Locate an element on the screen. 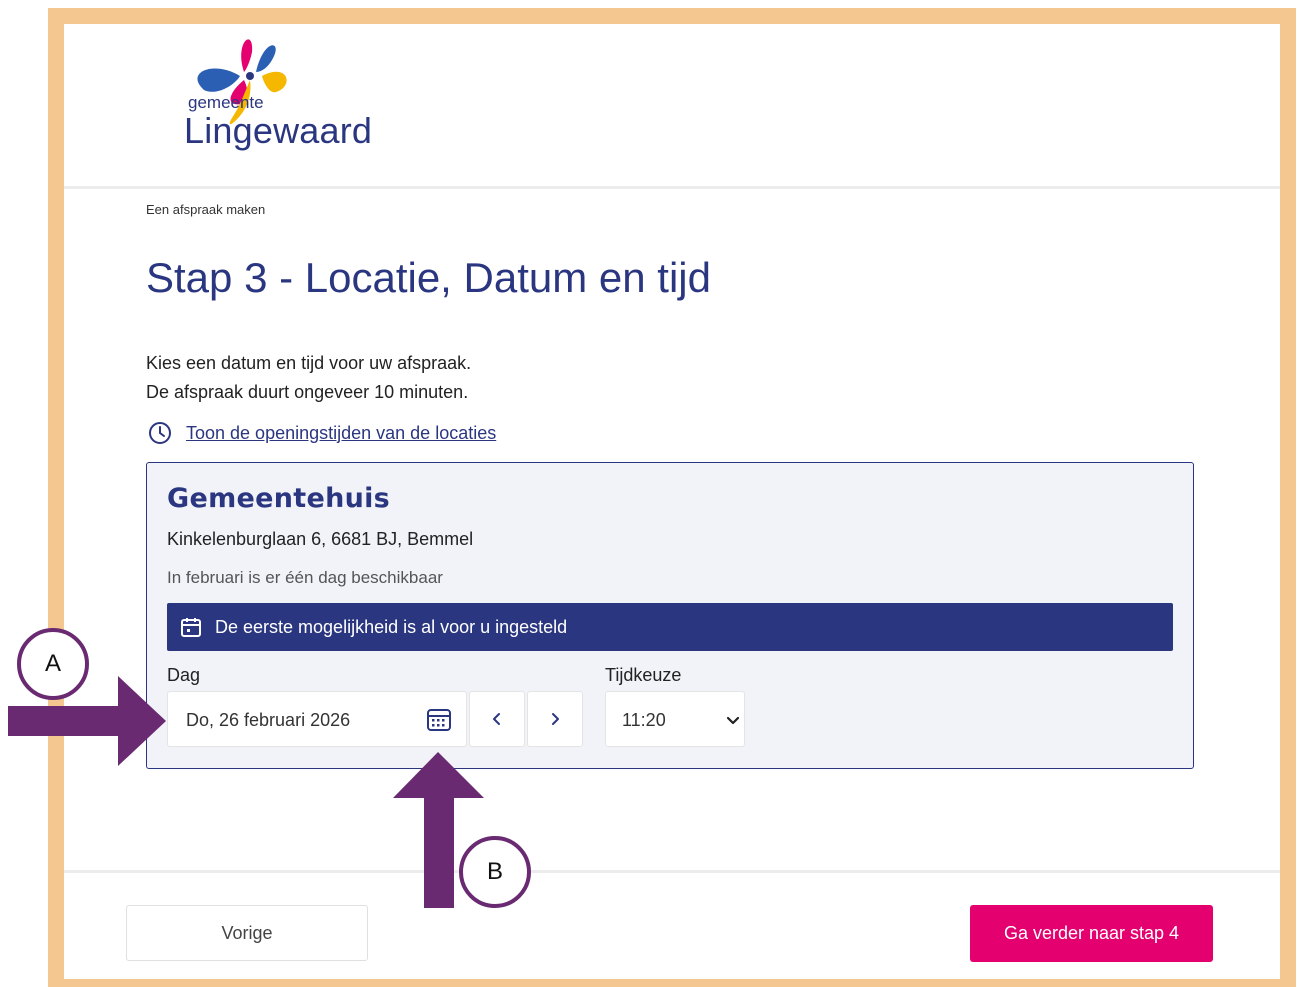  annotation-a-label: A is located at coordinates (52, 663).